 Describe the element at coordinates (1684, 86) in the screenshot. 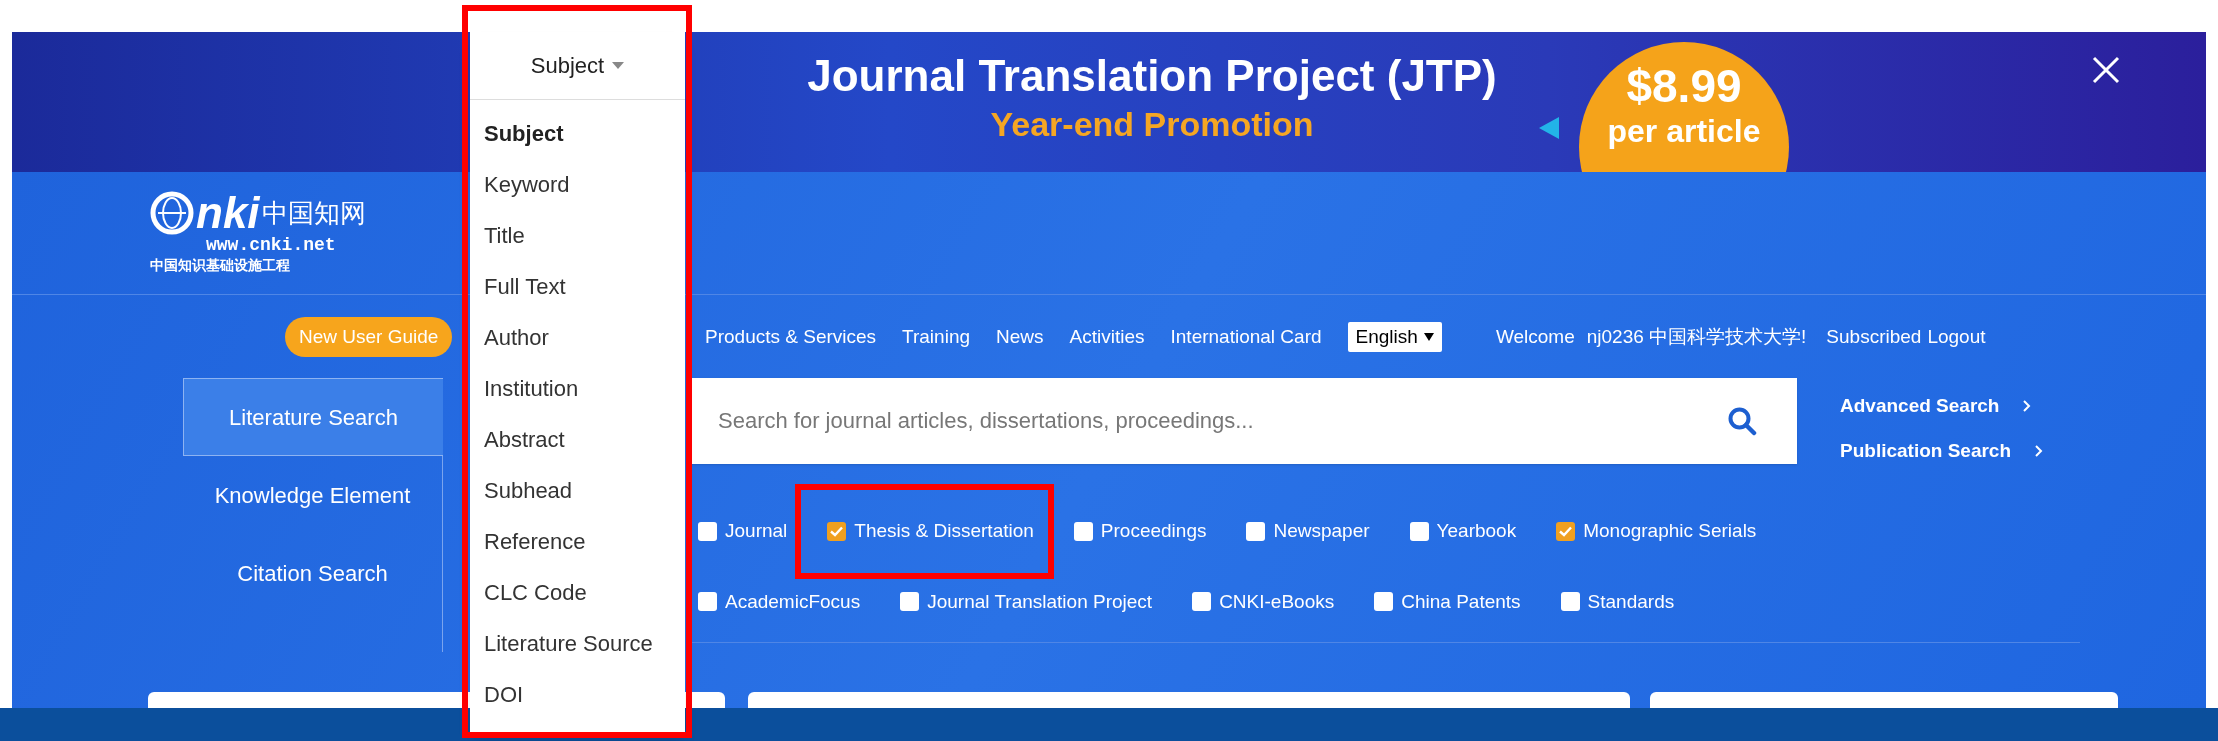

I see `price-text: $8.99` at that location.